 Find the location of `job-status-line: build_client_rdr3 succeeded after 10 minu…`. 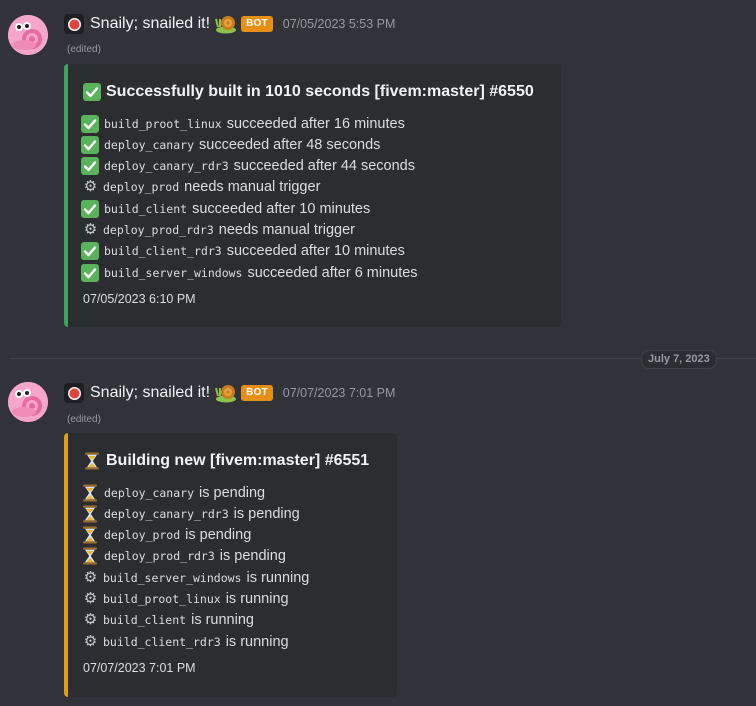

job-status-line: build_client_rdr3 succeeded after 10 minu… is located at coordinates (243, 251).